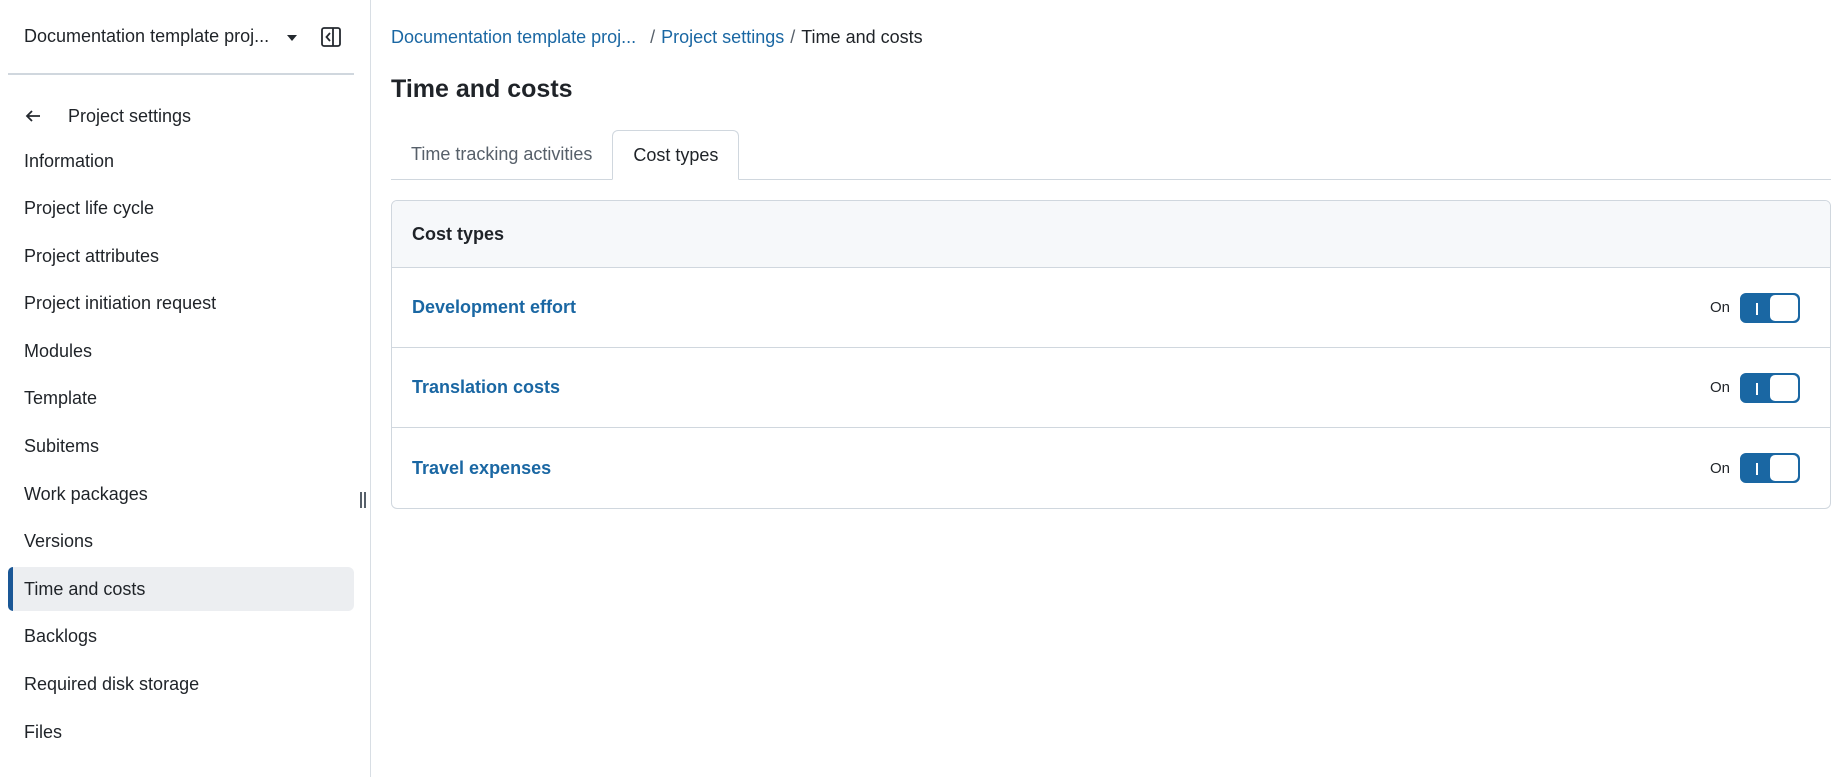 This screenshot has width=1841, height=777. I want to click on list-item: Development effort On, so click(1111, 308).